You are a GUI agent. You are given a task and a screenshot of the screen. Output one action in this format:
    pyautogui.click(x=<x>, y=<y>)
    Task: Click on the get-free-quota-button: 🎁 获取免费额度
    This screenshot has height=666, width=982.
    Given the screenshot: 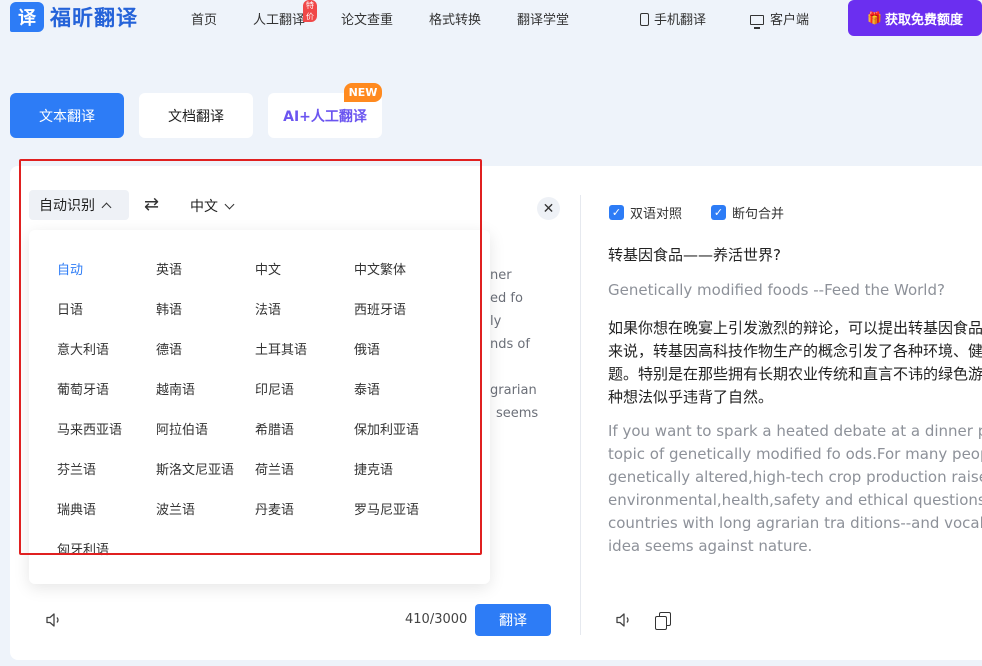 What is the action you would take?
    pyautogui.click(x=915, y=18)
    